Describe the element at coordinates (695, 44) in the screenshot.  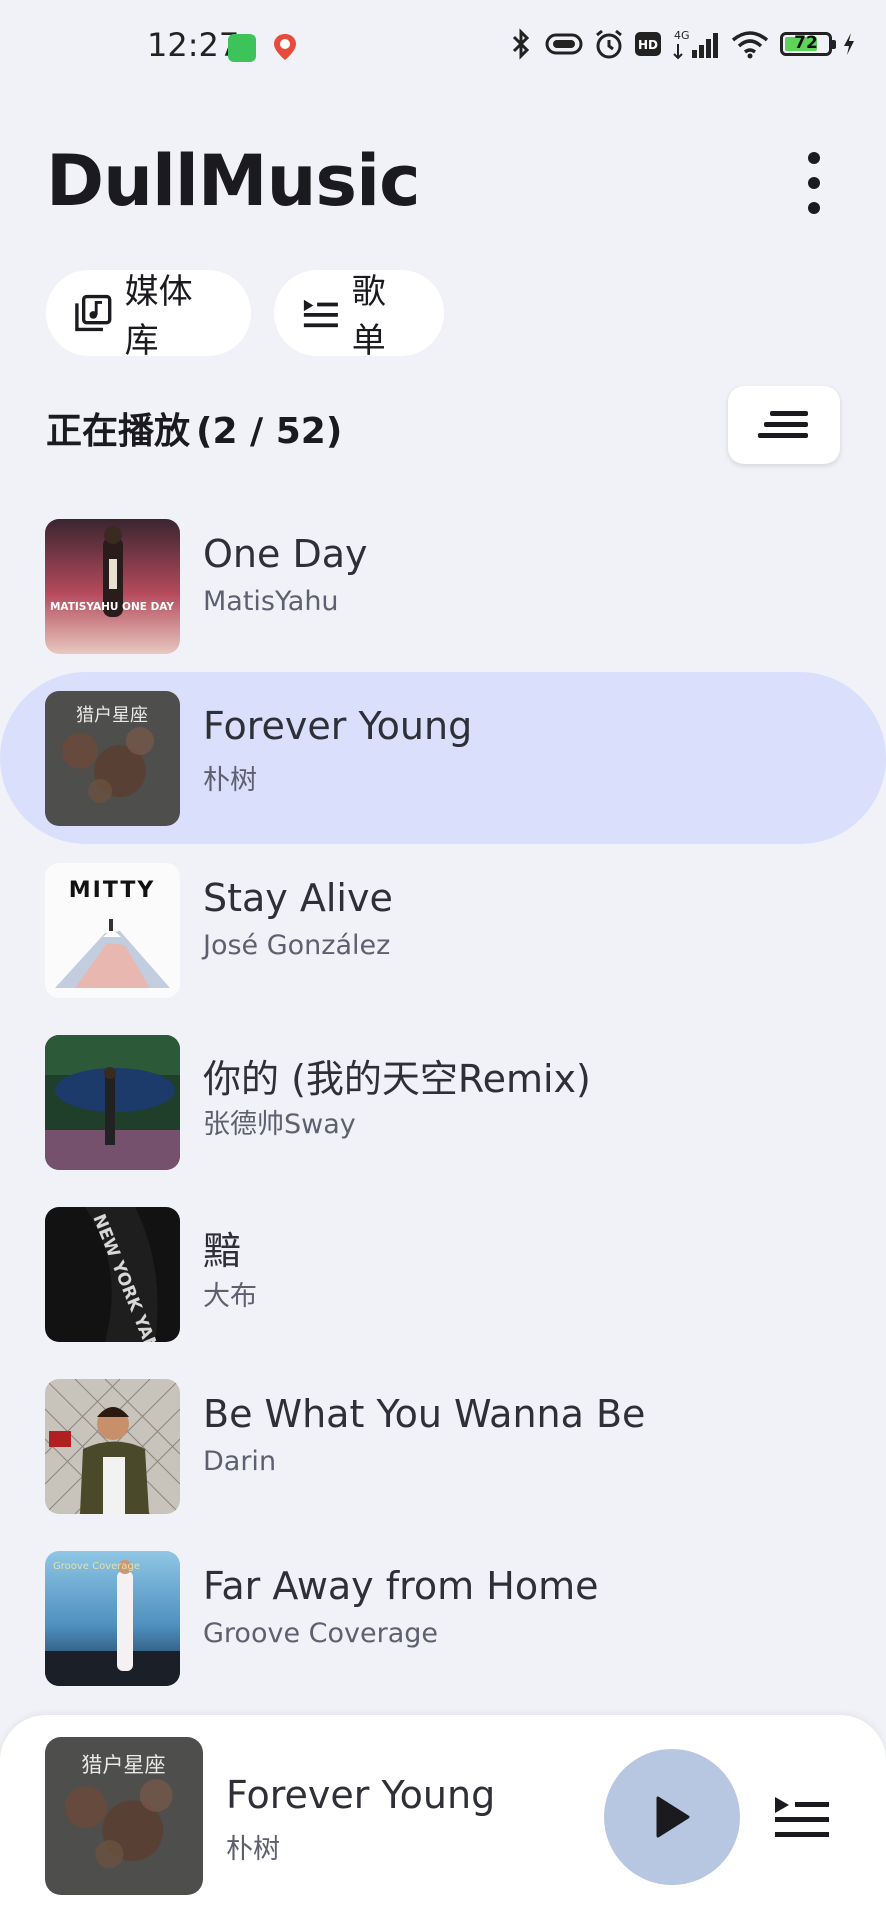
I see `signal-icon: 4G` at that location.